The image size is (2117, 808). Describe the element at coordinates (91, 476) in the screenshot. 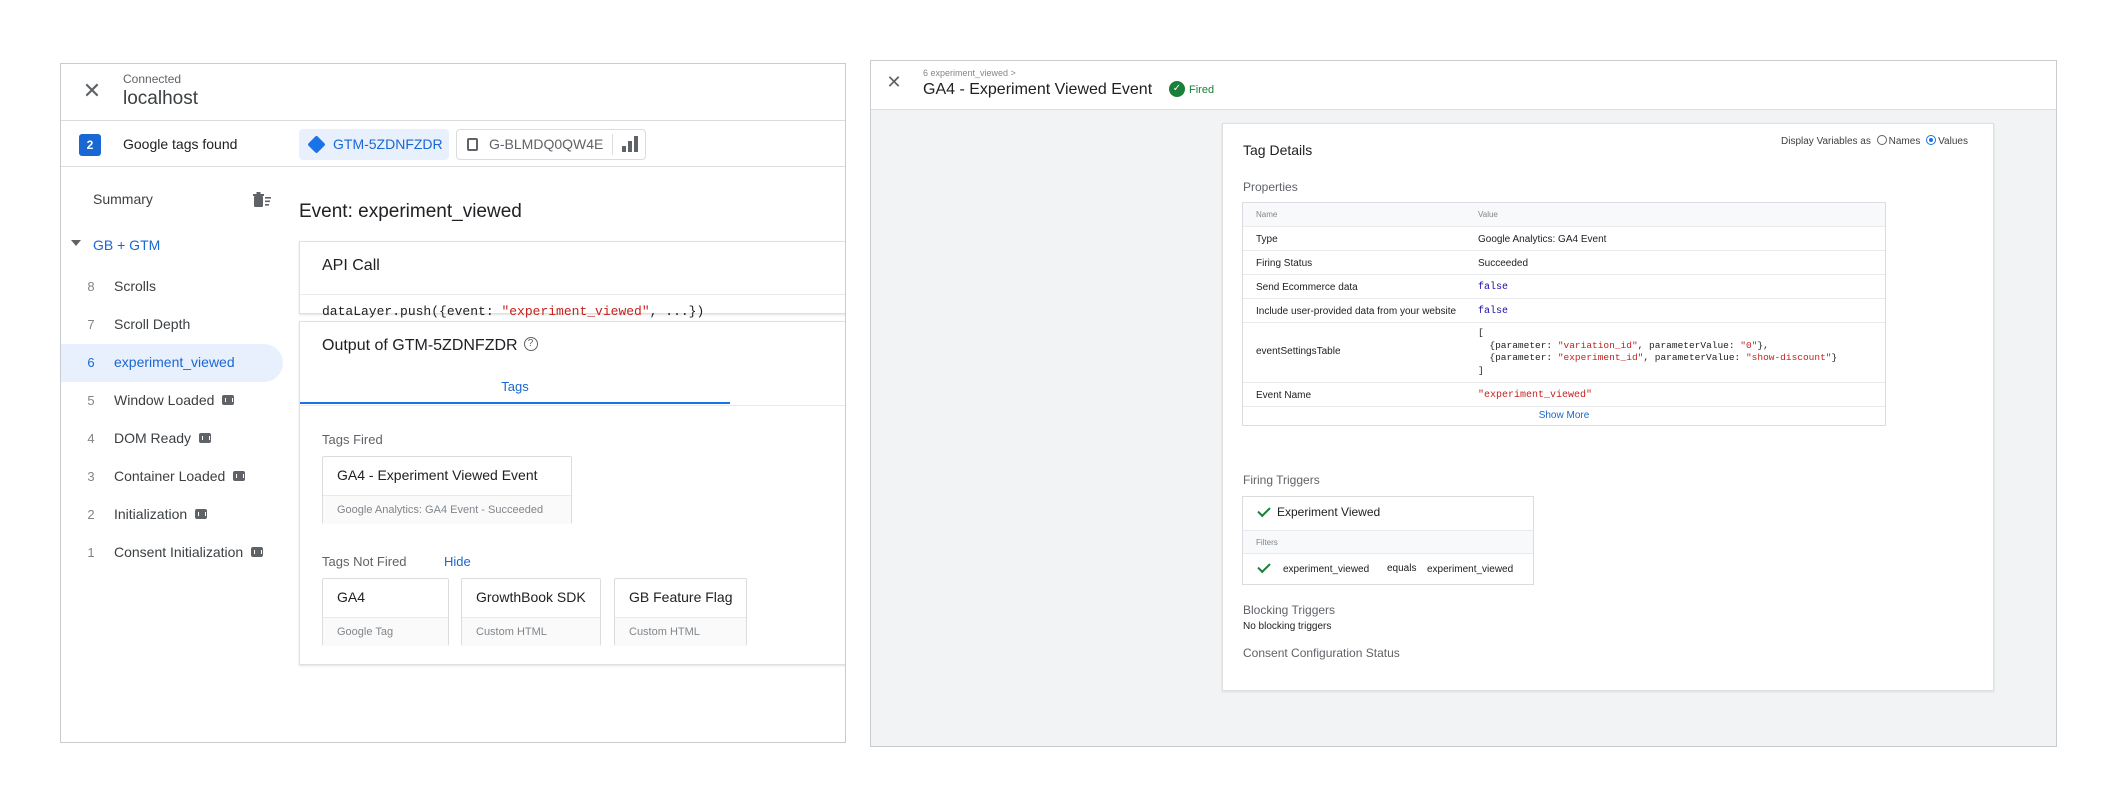

I see `event-number: 3` at that location.